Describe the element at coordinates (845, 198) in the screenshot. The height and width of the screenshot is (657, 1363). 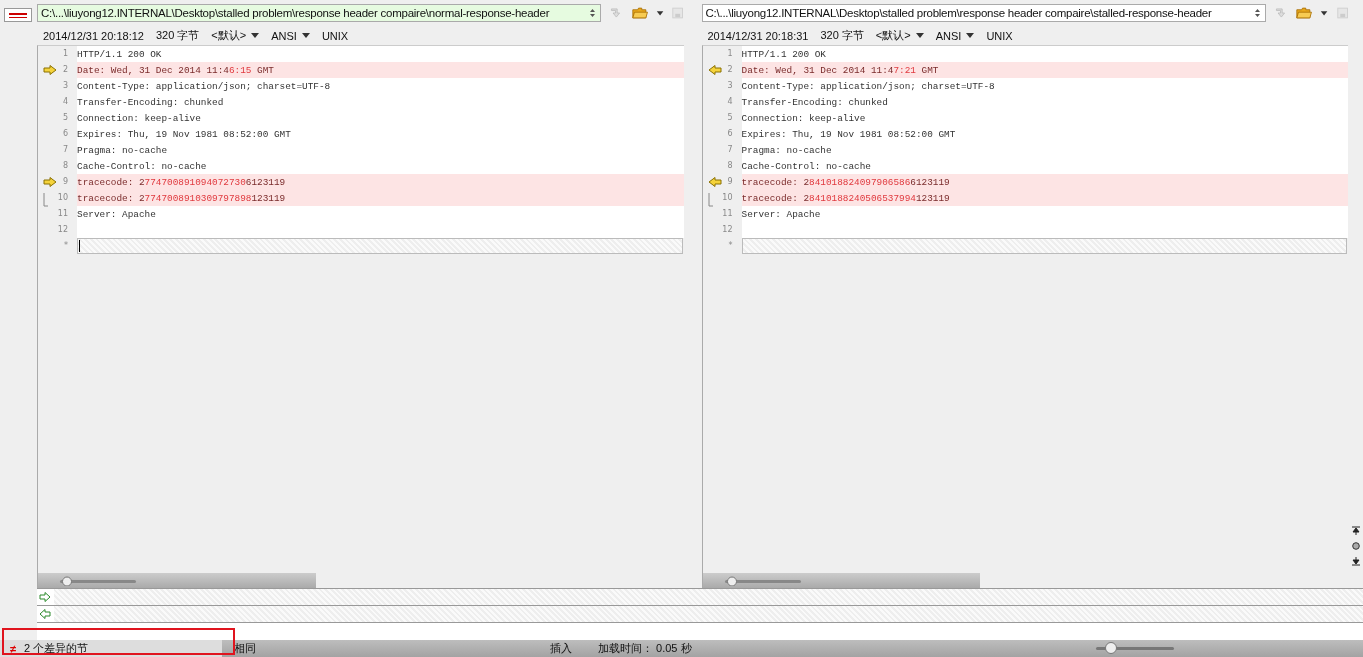
I see `code-line: tracecode: 28410188240506537994123119` at that location.